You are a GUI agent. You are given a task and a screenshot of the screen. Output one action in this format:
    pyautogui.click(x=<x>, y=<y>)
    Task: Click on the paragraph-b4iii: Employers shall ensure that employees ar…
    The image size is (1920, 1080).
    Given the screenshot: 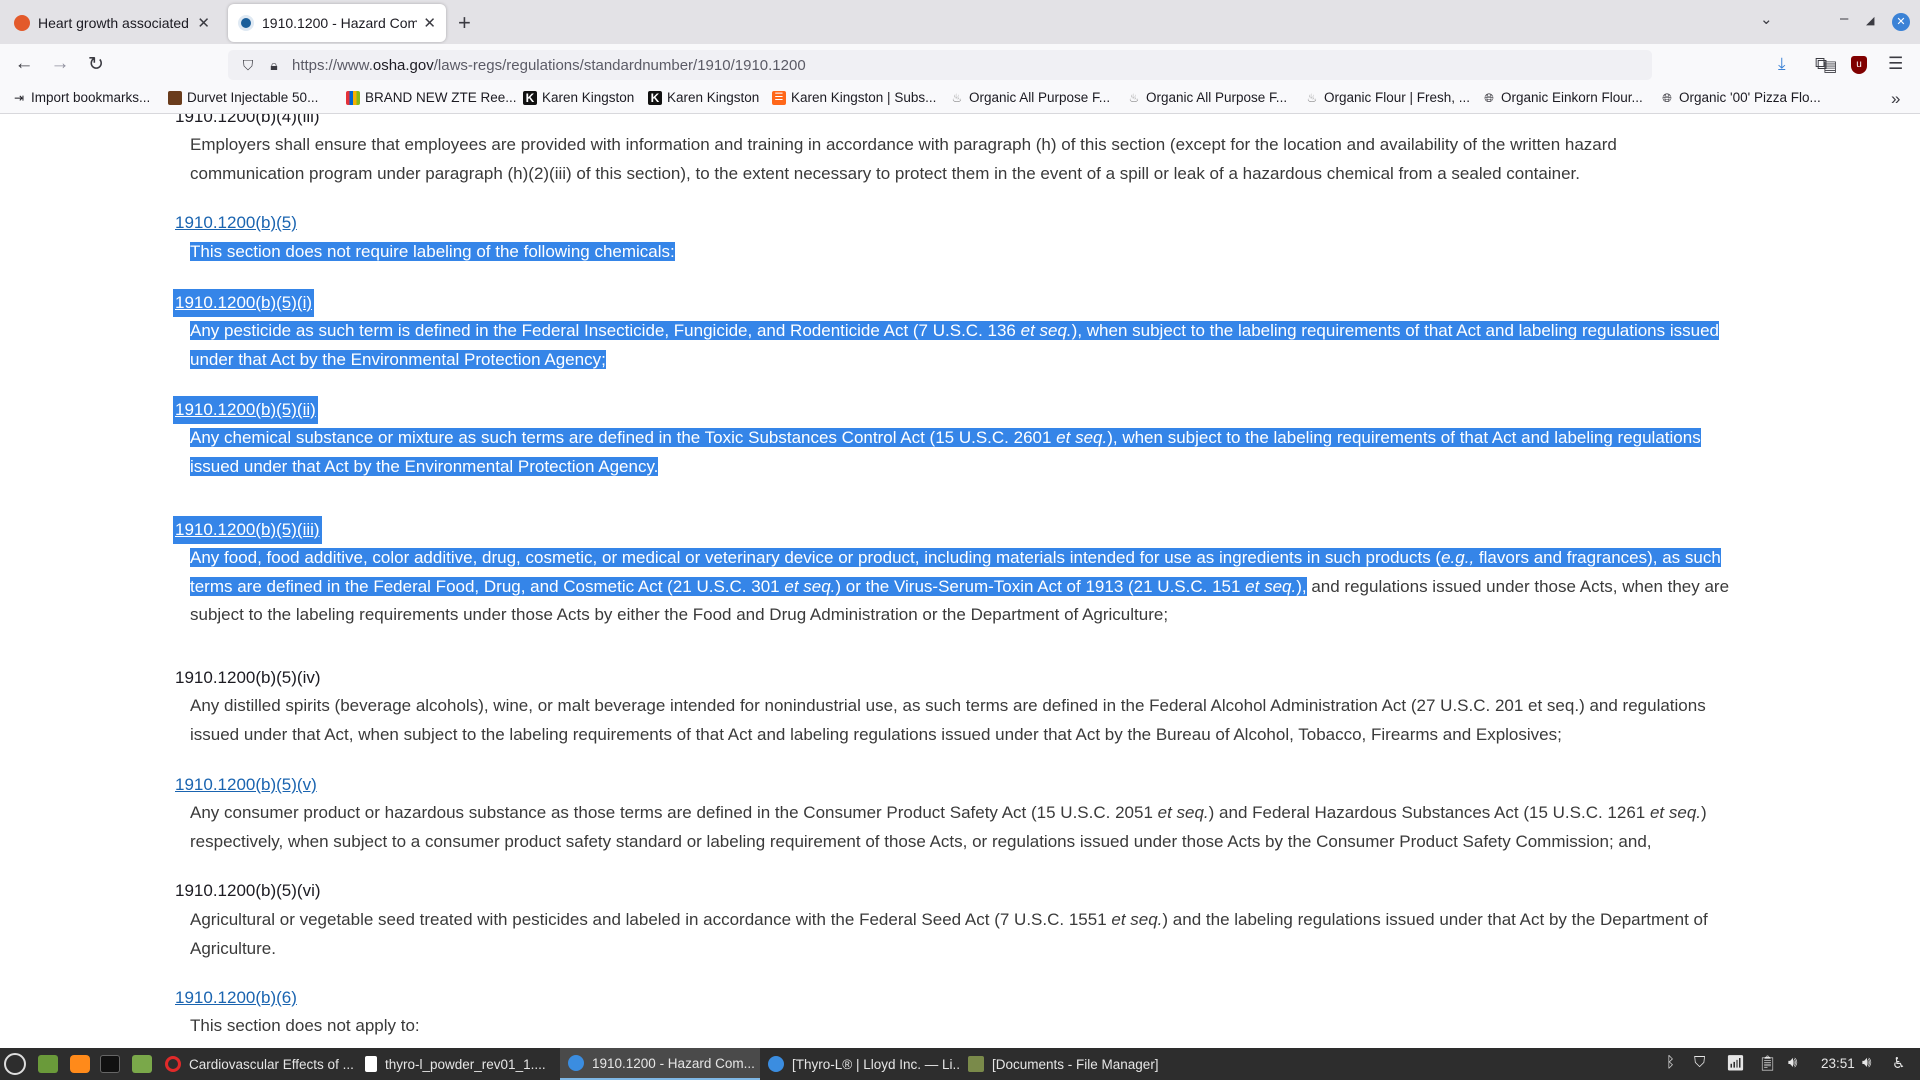 What is the action you would take?
    pyautogui.click(x=903, y=159)
    